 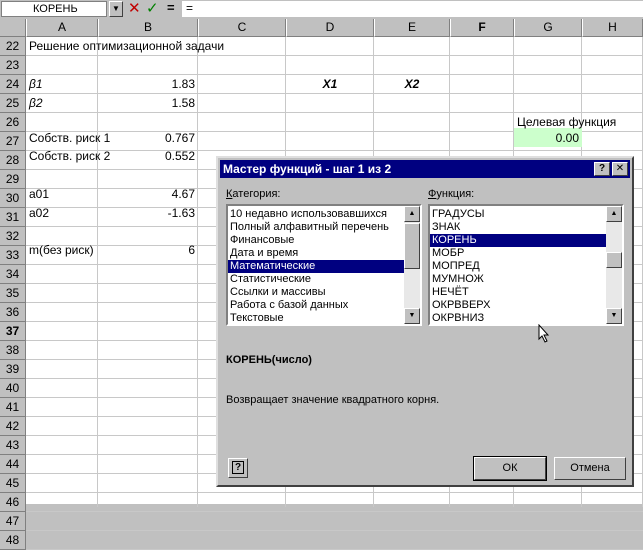 I want to click on row-header-43: 43, so click(x=13, y=445).